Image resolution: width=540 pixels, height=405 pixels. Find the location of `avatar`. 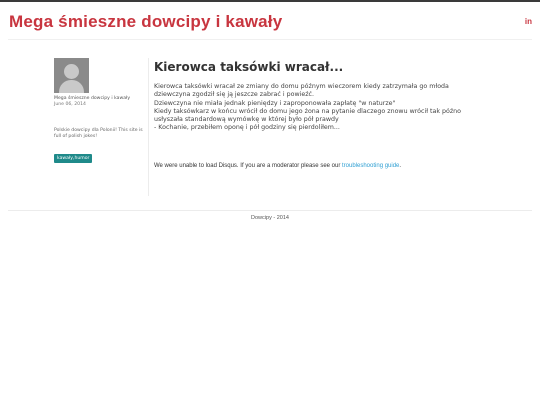

avatar is located at coordinates (71, 75).